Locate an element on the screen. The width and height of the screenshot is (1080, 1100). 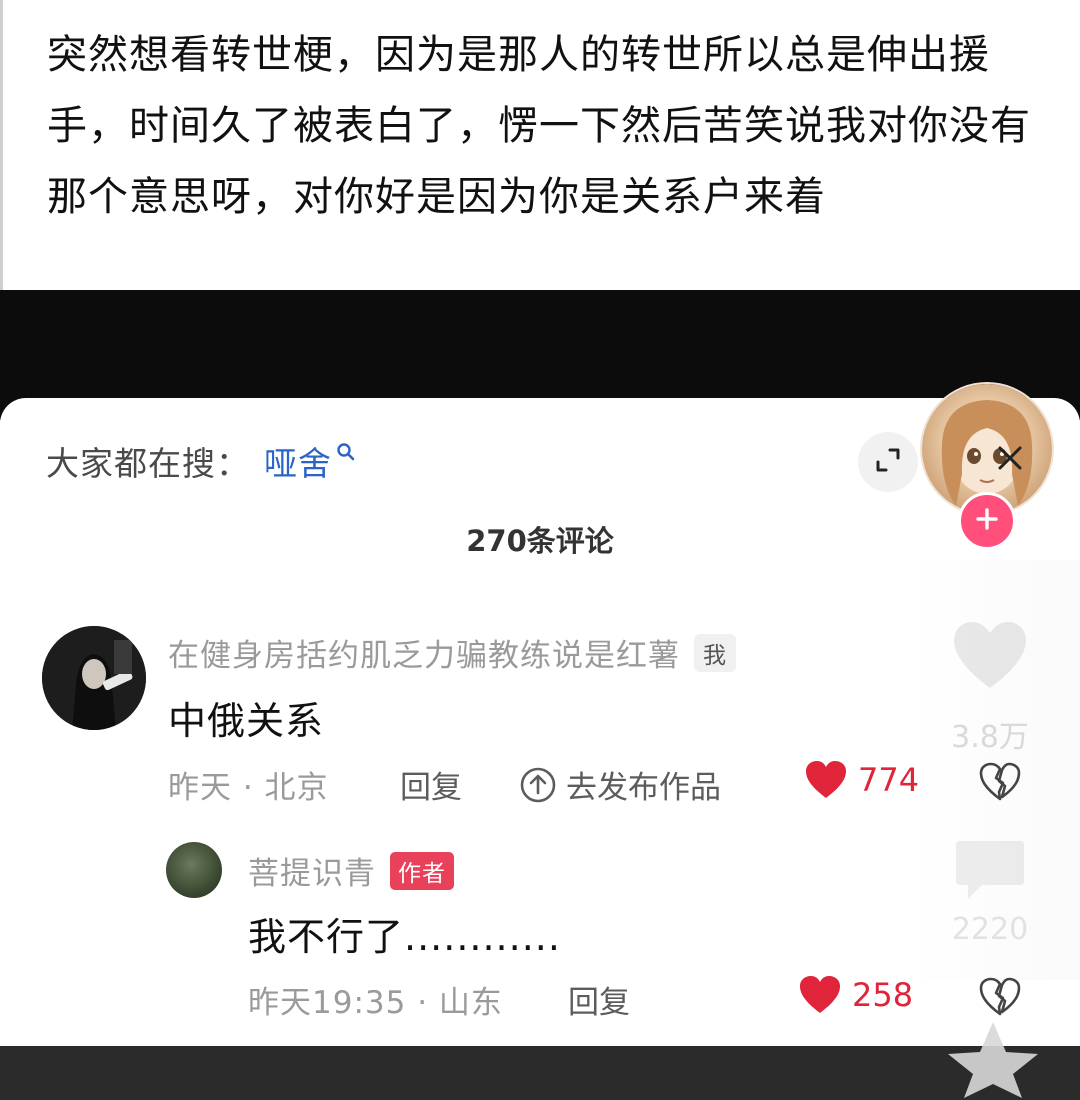
side-like-icon is located at coordinates (990, 658).